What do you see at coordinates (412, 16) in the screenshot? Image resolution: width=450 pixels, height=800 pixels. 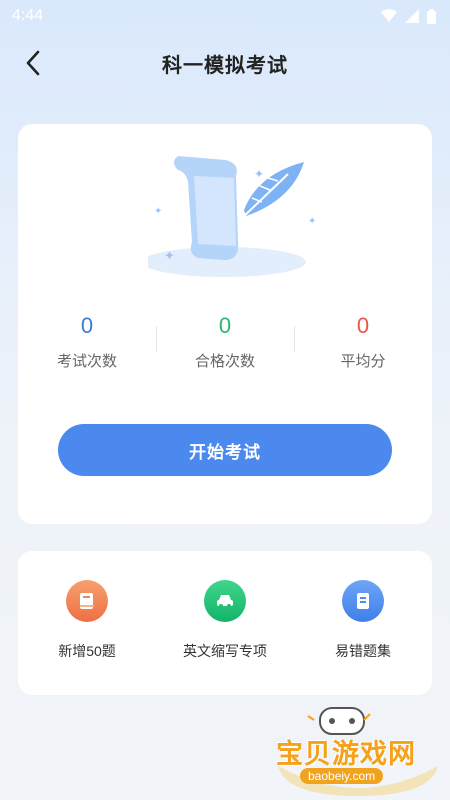 I see `signal-icon` at bounding box center [412, 16].